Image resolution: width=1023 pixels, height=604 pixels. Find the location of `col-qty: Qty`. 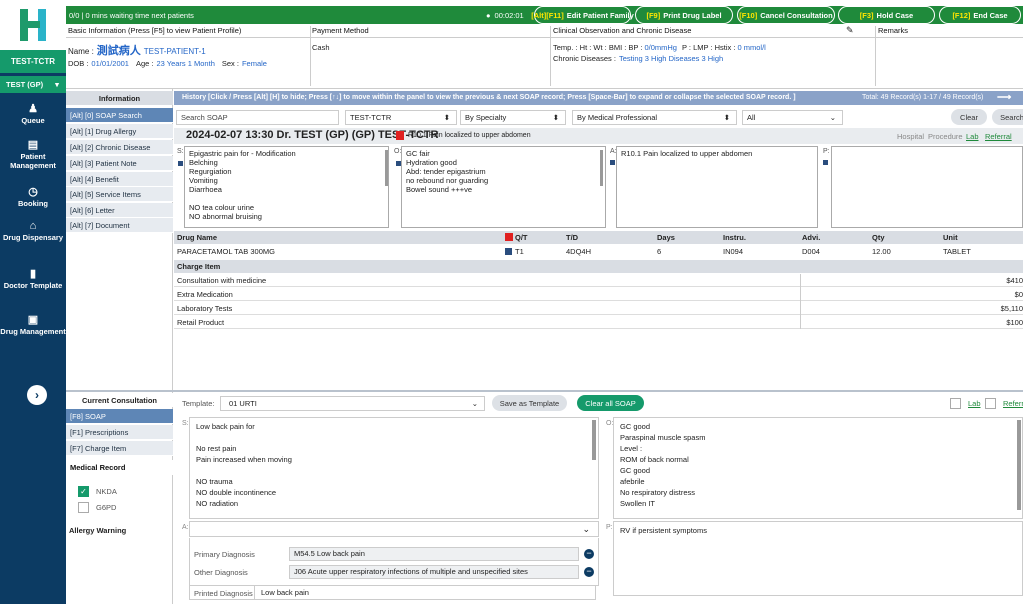

col-qty: Qty is located at coordinates (878, 237).